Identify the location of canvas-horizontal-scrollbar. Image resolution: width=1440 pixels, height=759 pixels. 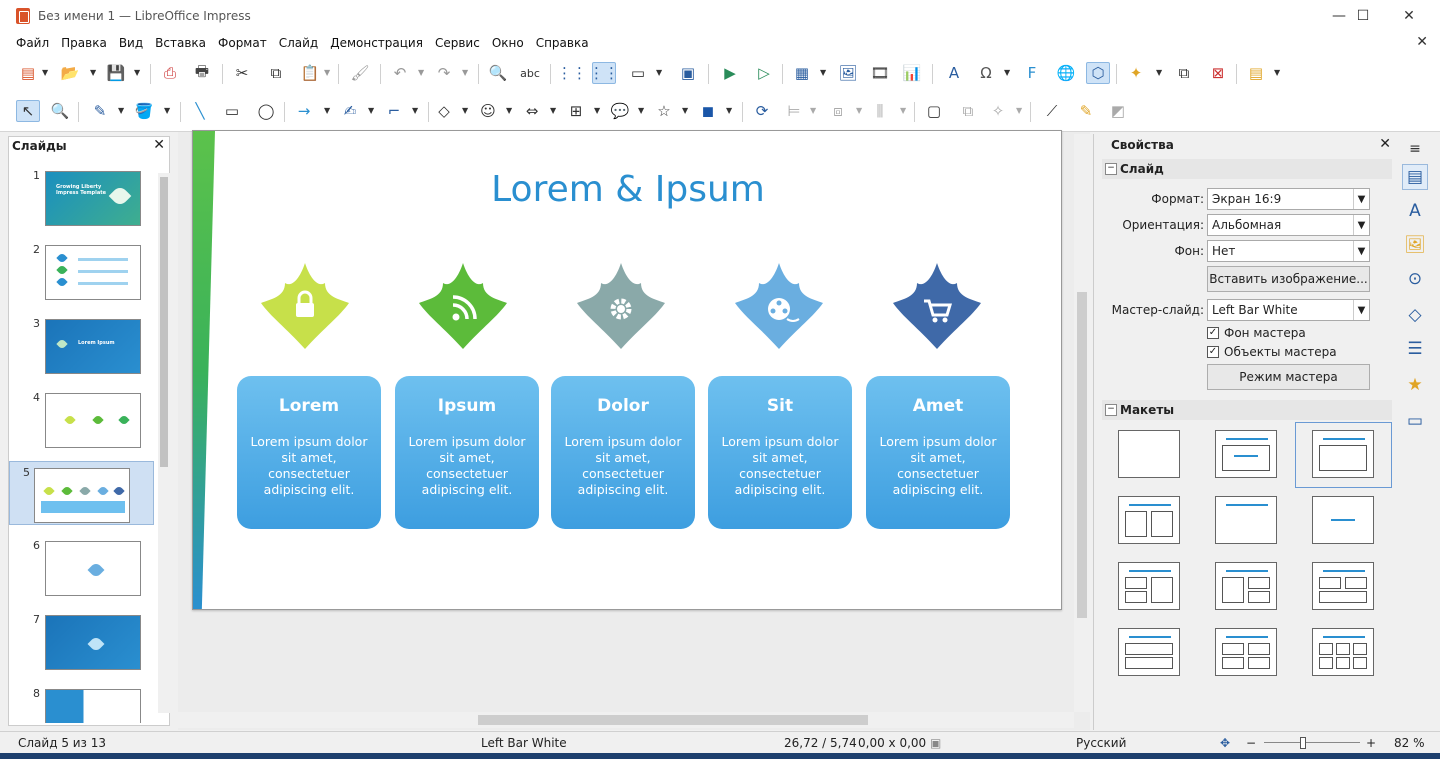
(626, 720).